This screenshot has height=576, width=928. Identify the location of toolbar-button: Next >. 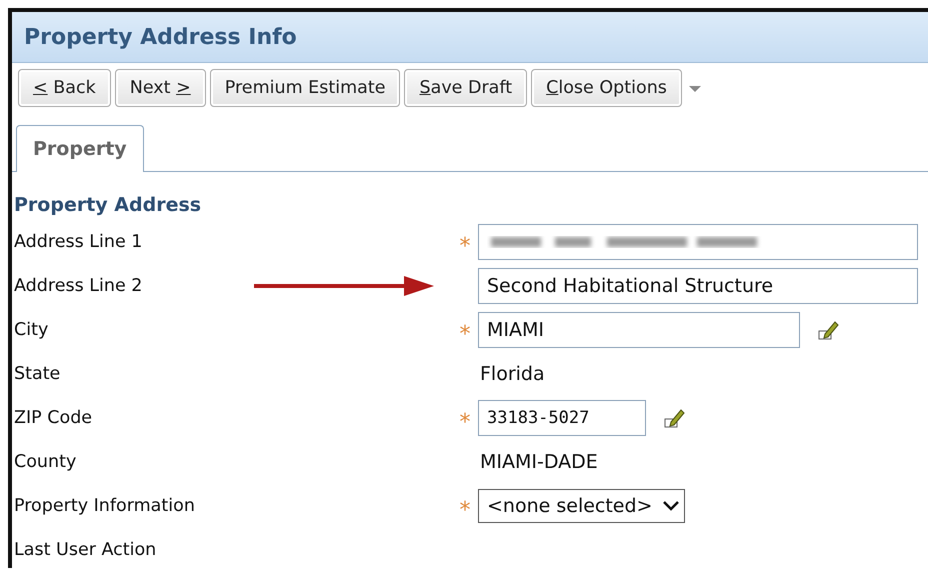
(160, 88).